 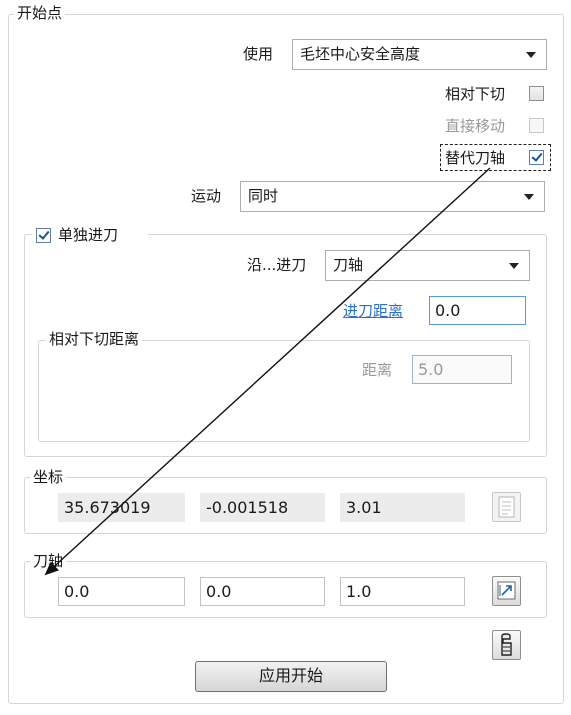 What do you see at coordinates (360, 54) in the screenshot?
I see `use-select-value: 毛坯中心安全高度` at bounding box center [360, 54].